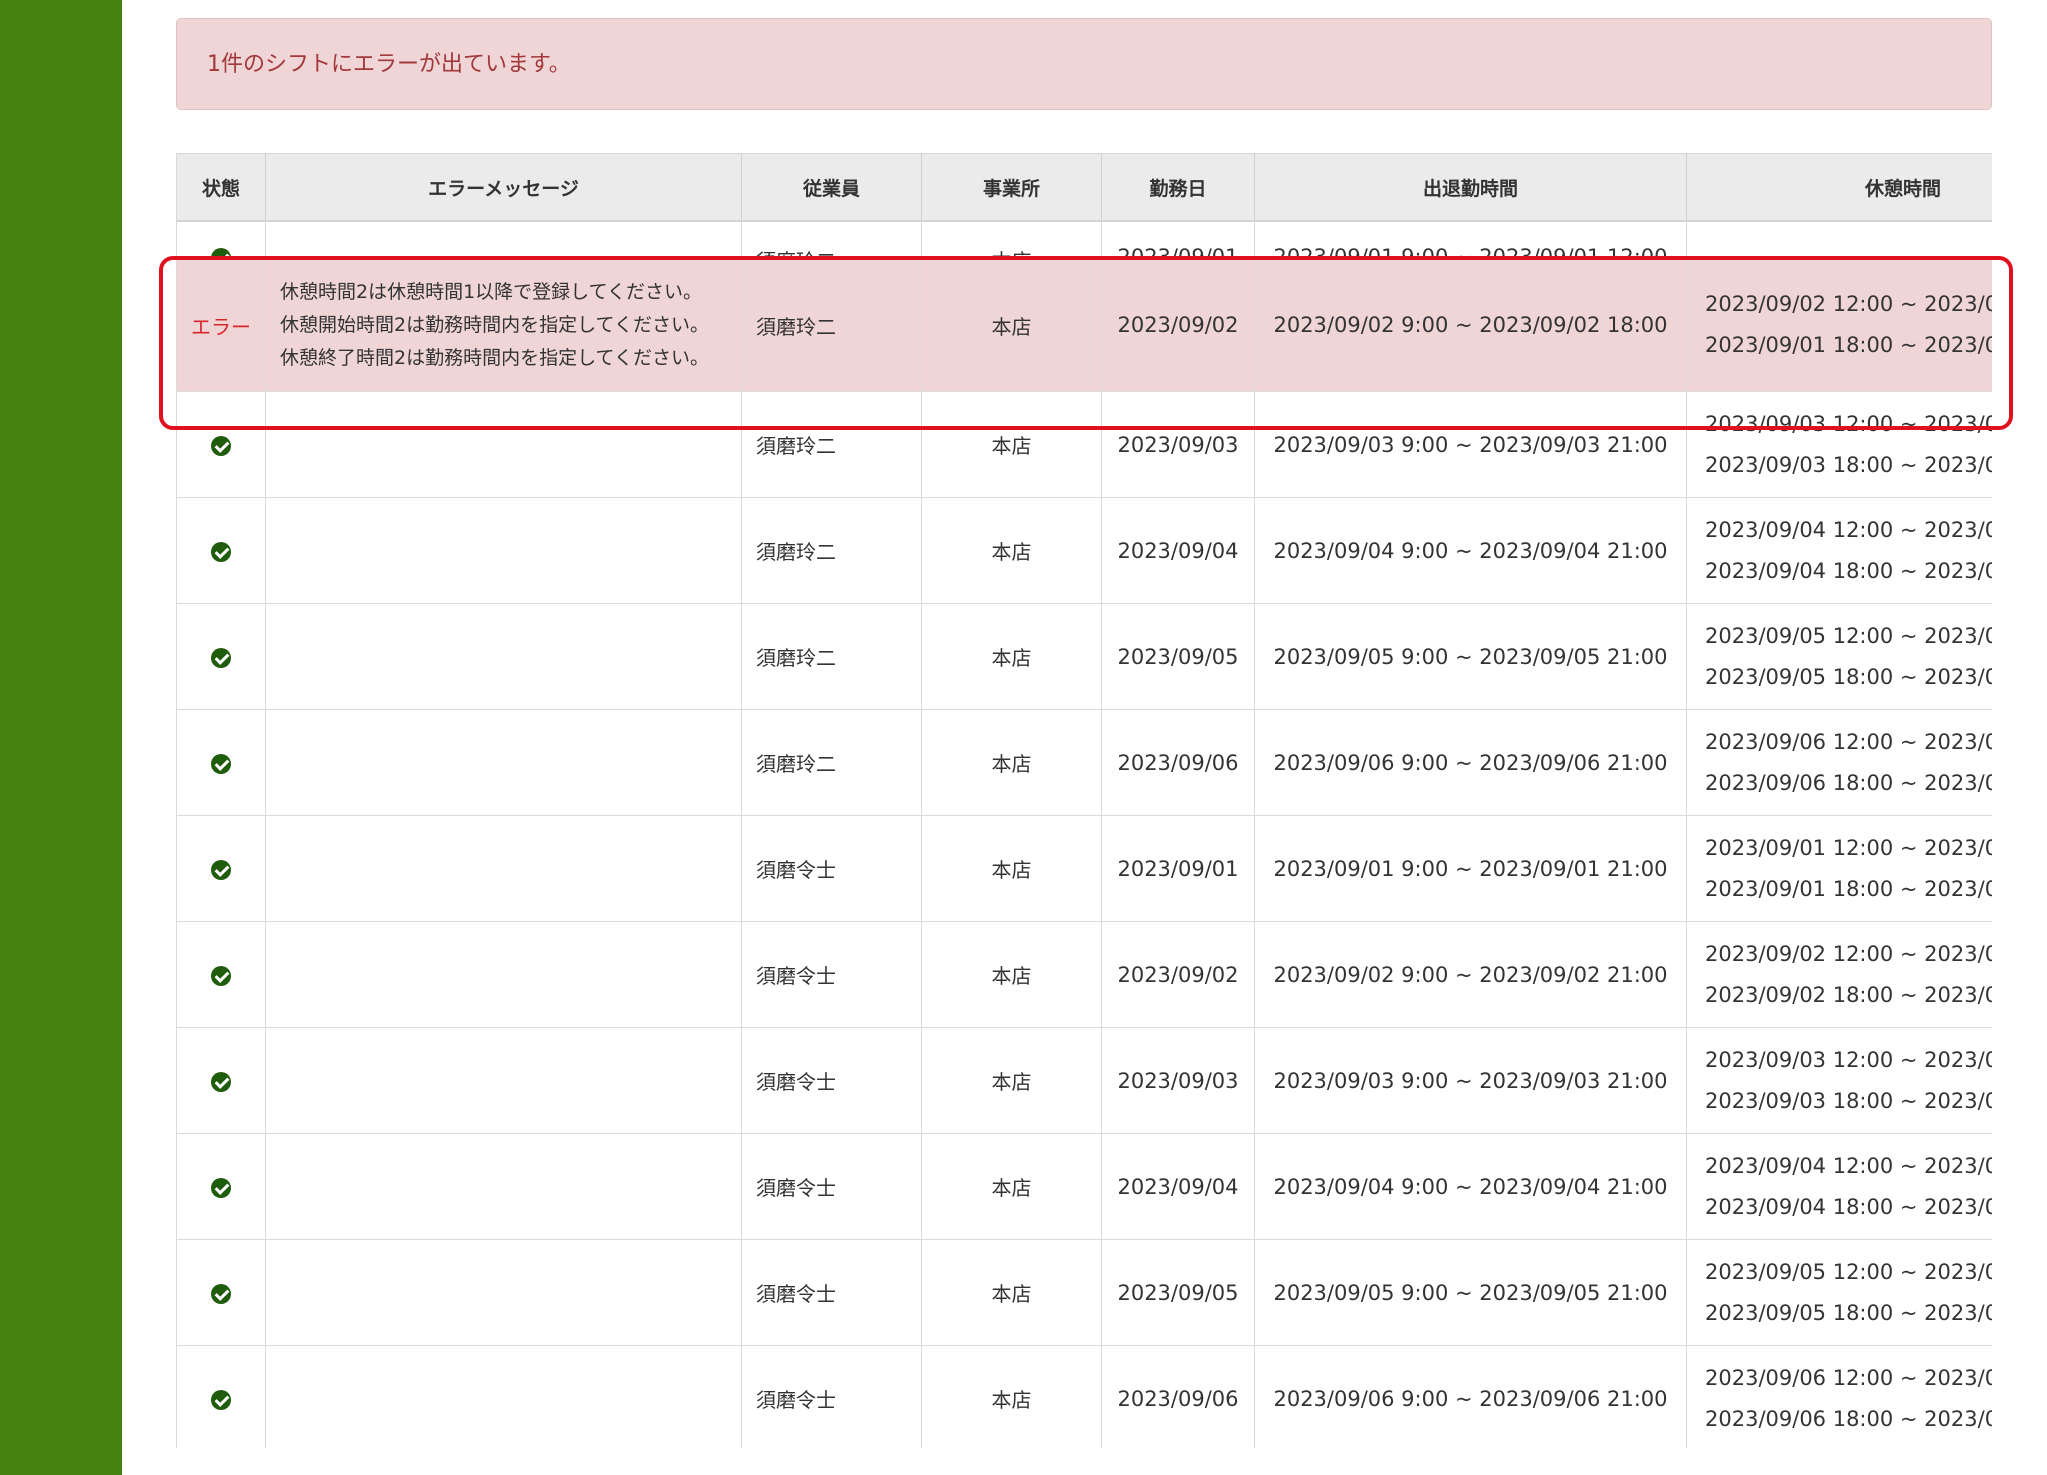 The image size is (2047, 1475). I want to click on break-line: 2023/09/02 18:00 ~ 2023/09, so click(1848, 994).